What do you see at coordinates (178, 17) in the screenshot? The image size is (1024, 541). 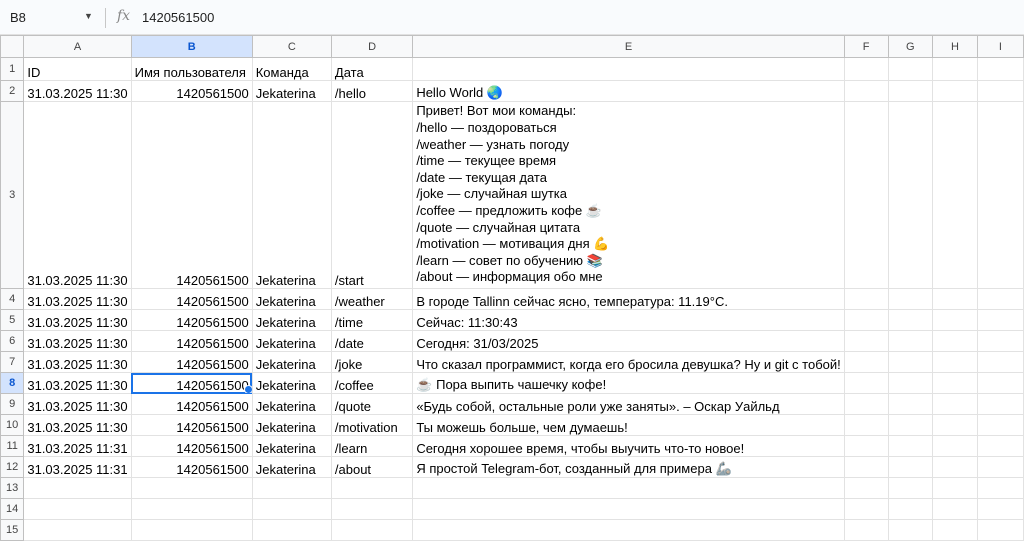 I see `formula-input: 1420561500` at bounding box center [178, 17].